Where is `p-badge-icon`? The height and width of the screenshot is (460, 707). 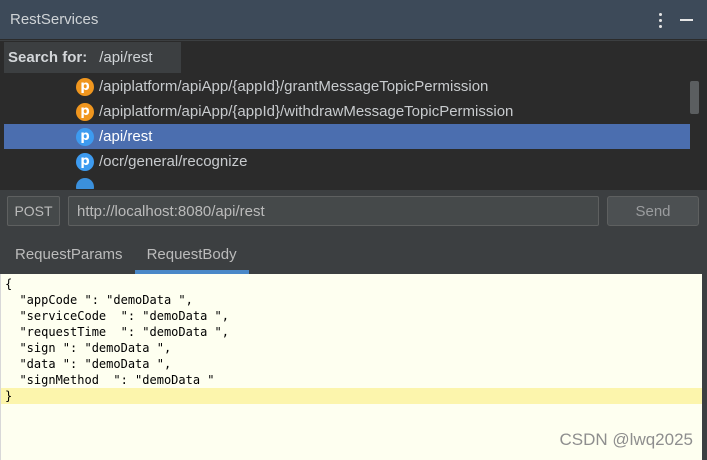 p-badge-icon is located at coordinates (85, 183).